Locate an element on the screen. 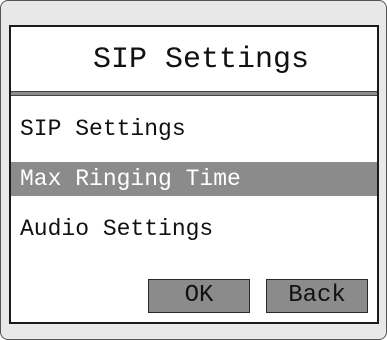 Image resolution: width=387 pixels, height=340 pixels. title-divider is located at coordinates (194, 93).